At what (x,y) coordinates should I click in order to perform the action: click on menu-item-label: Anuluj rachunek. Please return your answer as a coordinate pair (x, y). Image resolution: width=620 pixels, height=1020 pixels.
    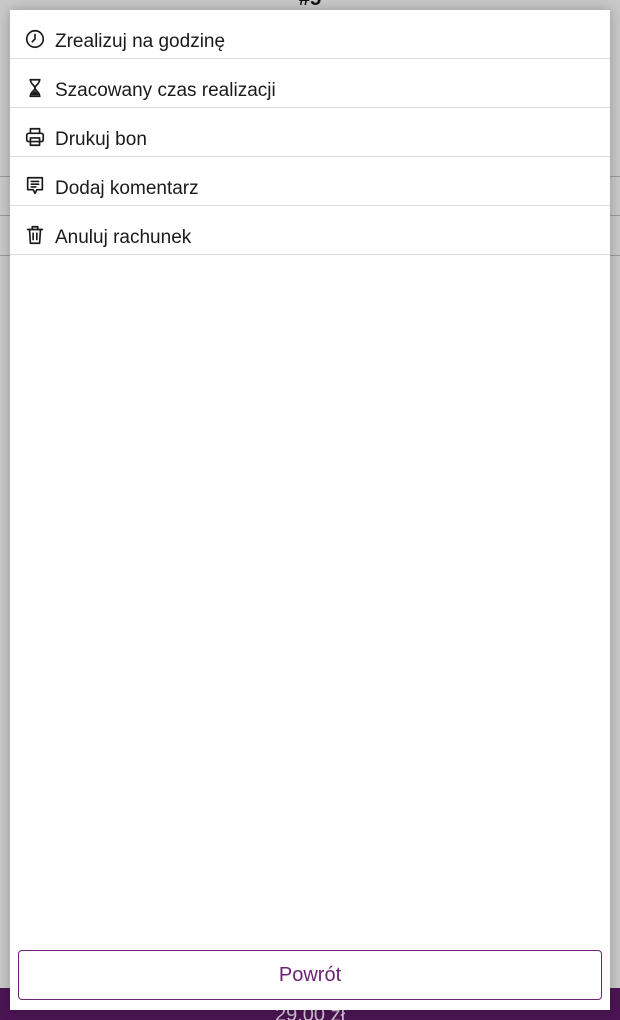
    Looking at the image, I should click on (123, 237).